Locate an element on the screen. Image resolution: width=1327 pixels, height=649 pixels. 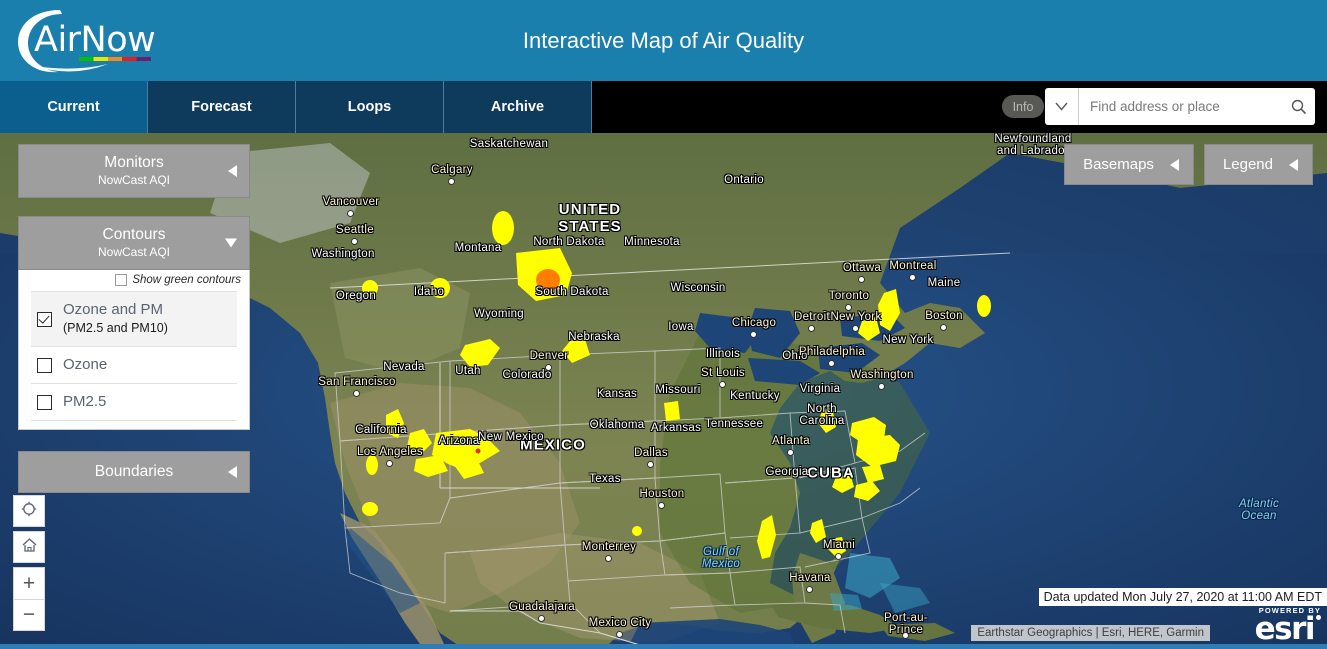
panel-boundaries: Boundaries is located at coordinates (134, 472).